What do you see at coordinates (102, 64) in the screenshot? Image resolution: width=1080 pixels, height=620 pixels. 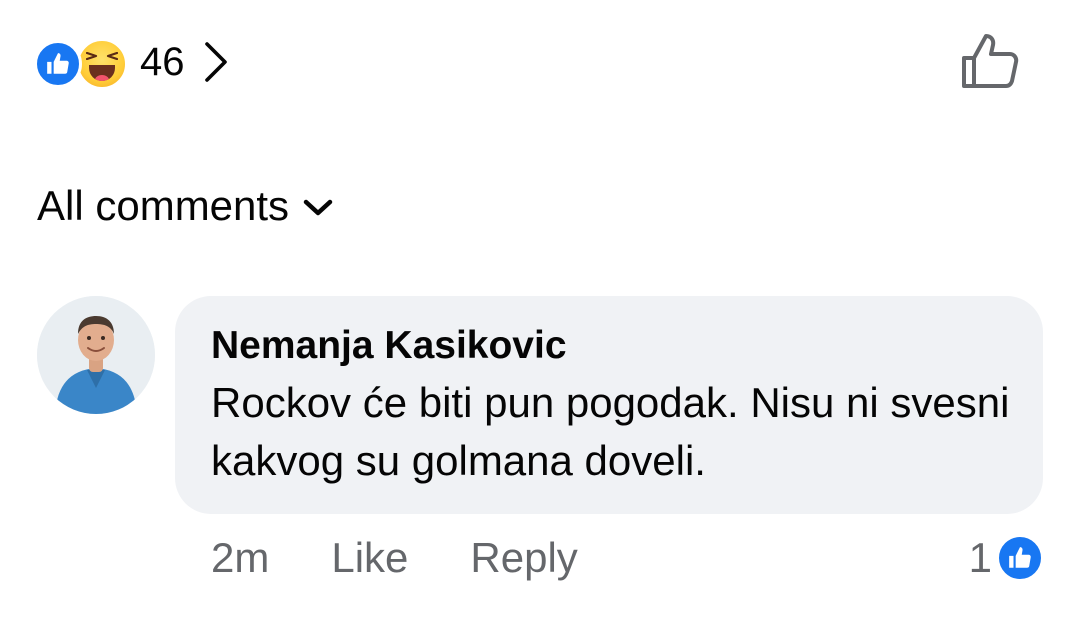 I see `haha-reaction-icon` at bounding box center [102, 64].